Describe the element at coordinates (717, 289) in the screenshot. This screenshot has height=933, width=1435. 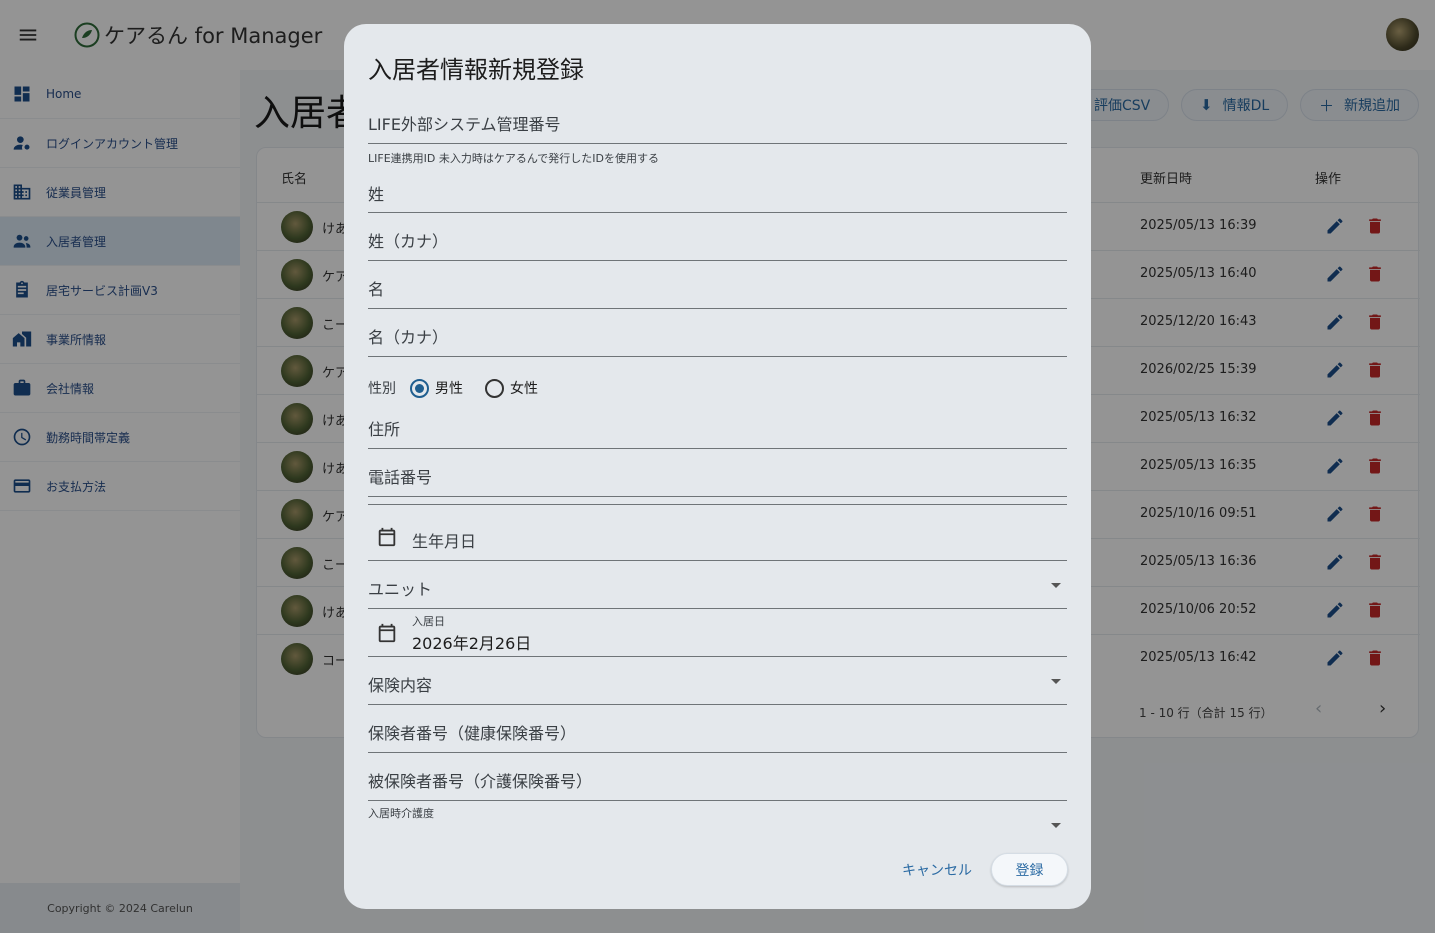
I see `first-name-field: 名` at that location.